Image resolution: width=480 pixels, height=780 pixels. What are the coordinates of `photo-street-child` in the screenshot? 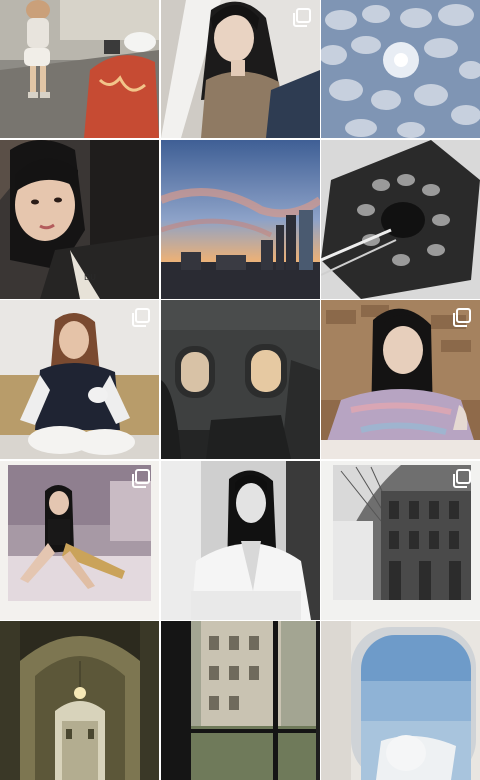 It's located at (79, 69).